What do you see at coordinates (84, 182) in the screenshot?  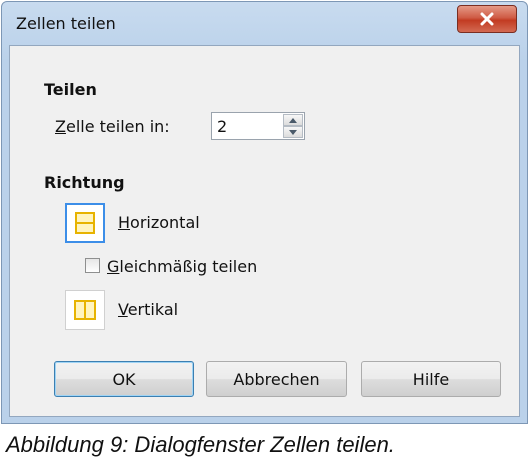 I see `direction-section-heading: Richtung` at bounding box center [84, 182].